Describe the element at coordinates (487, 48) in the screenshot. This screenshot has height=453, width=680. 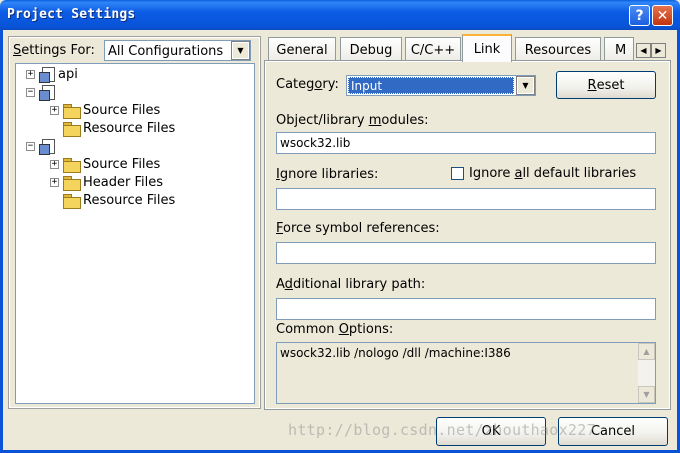
I see `tab-link: Link` at that location.